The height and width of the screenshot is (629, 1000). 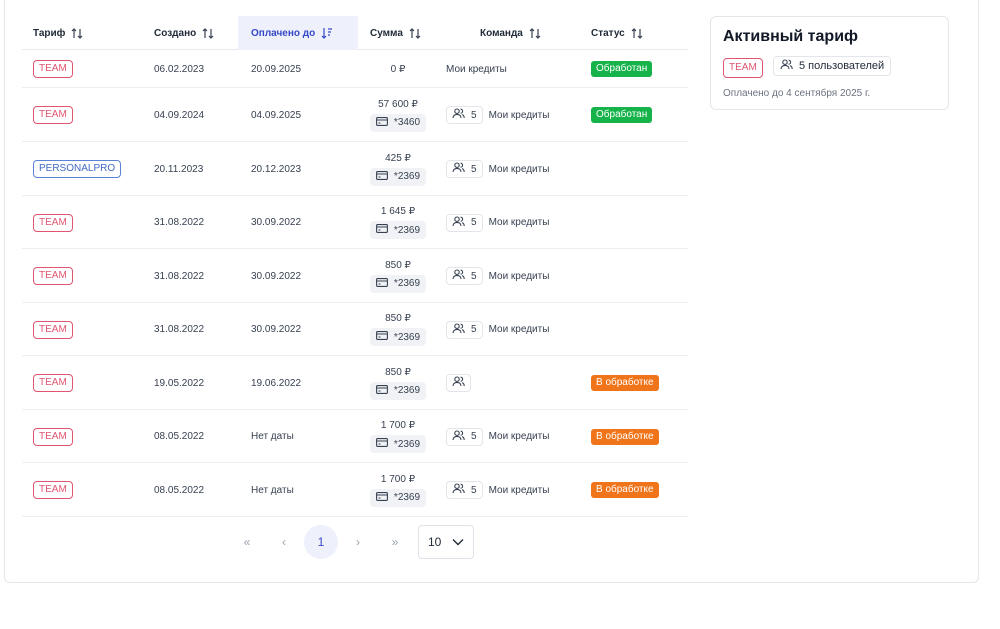 I want to click on cell-status: В обработке, so click(x=625, y=436).